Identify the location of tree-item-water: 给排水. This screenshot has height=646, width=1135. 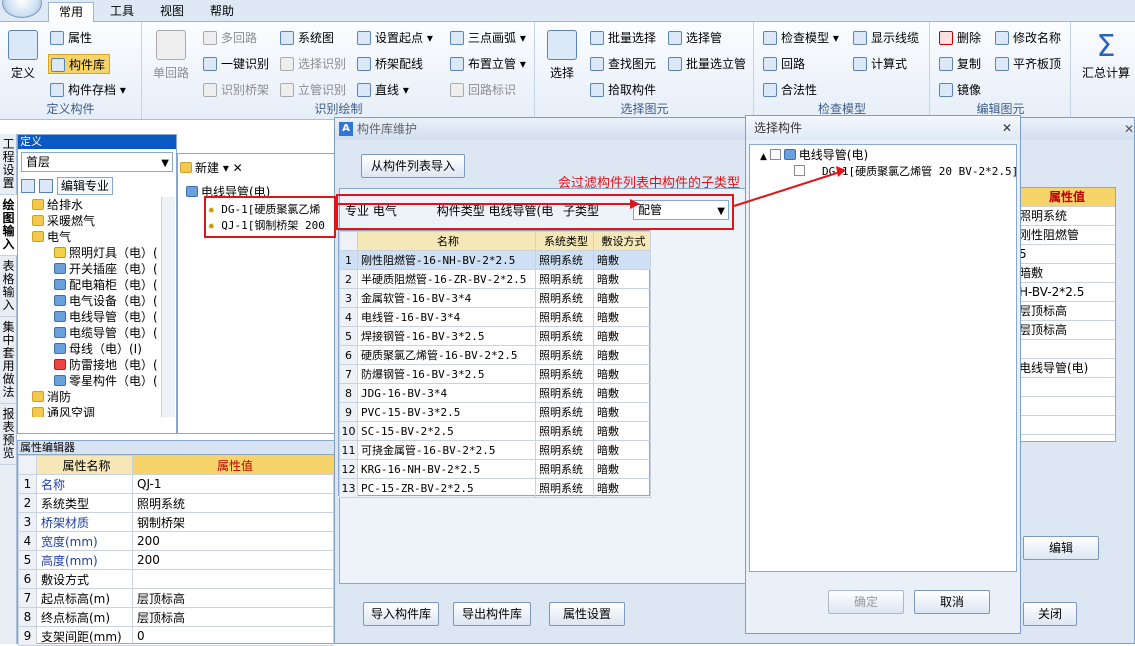
(57, 205).